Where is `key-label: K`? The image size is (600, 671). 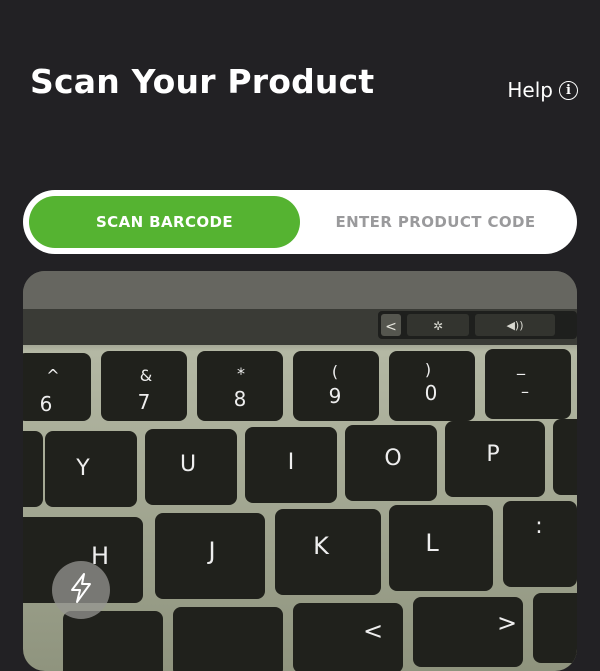
key-label: K is located at coordinates (321, 546).